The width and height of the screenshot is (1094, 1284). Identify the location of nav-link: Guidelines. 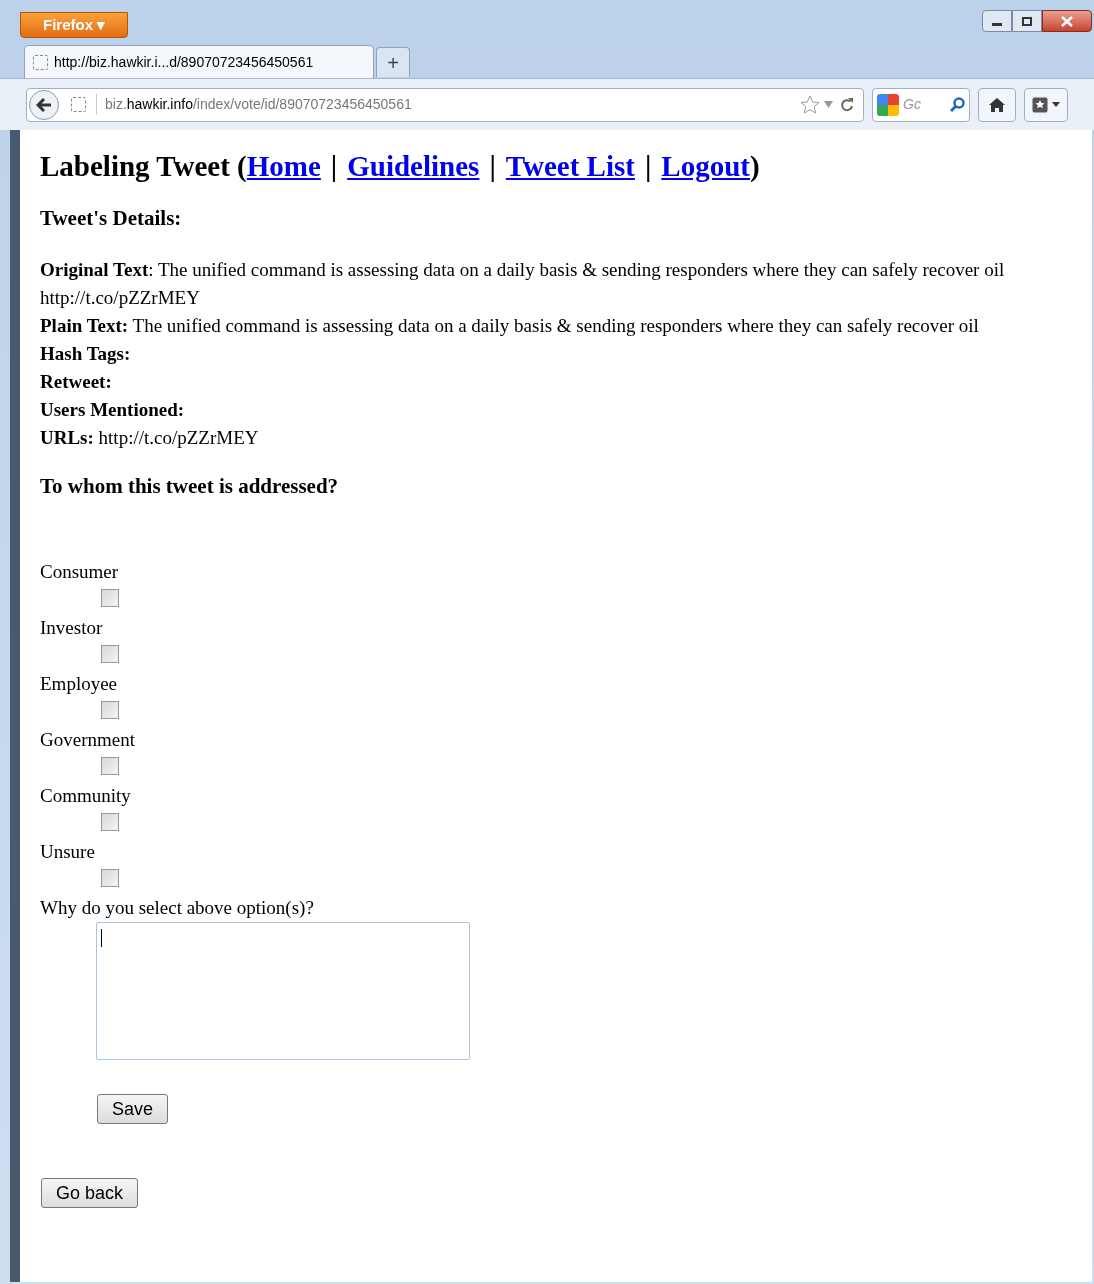
(413, 166).